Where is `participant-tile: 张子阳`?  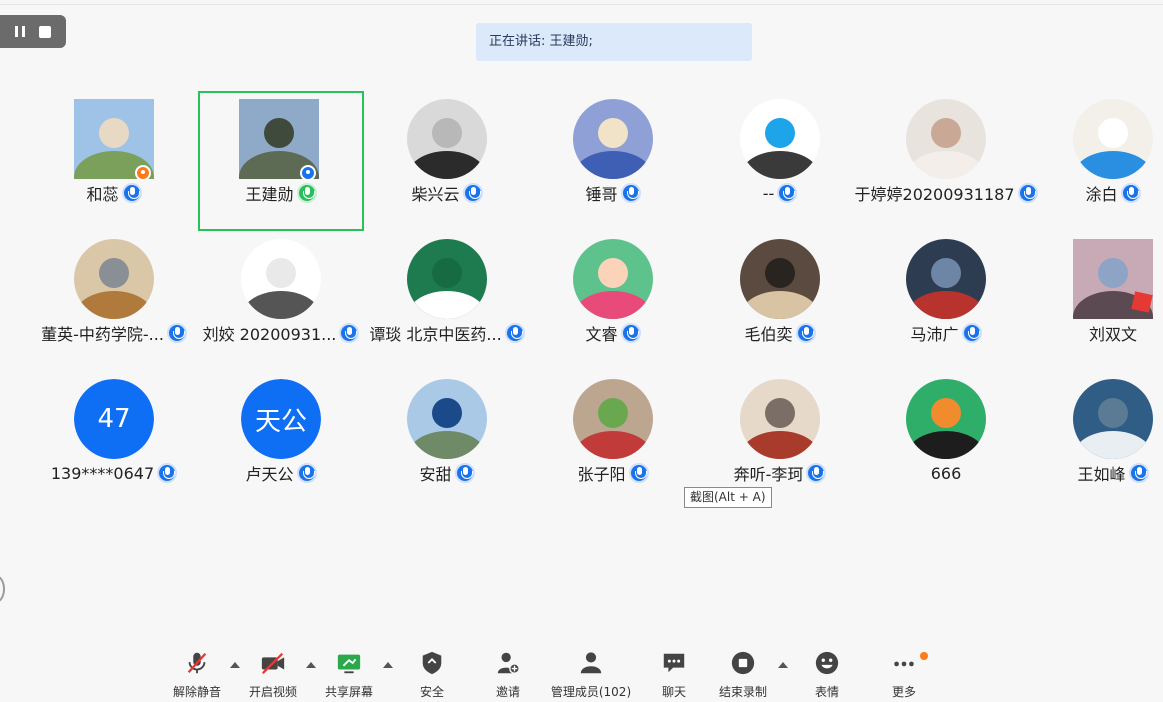 participant-tile: 张子阳 is located at coordinates (613, 441).